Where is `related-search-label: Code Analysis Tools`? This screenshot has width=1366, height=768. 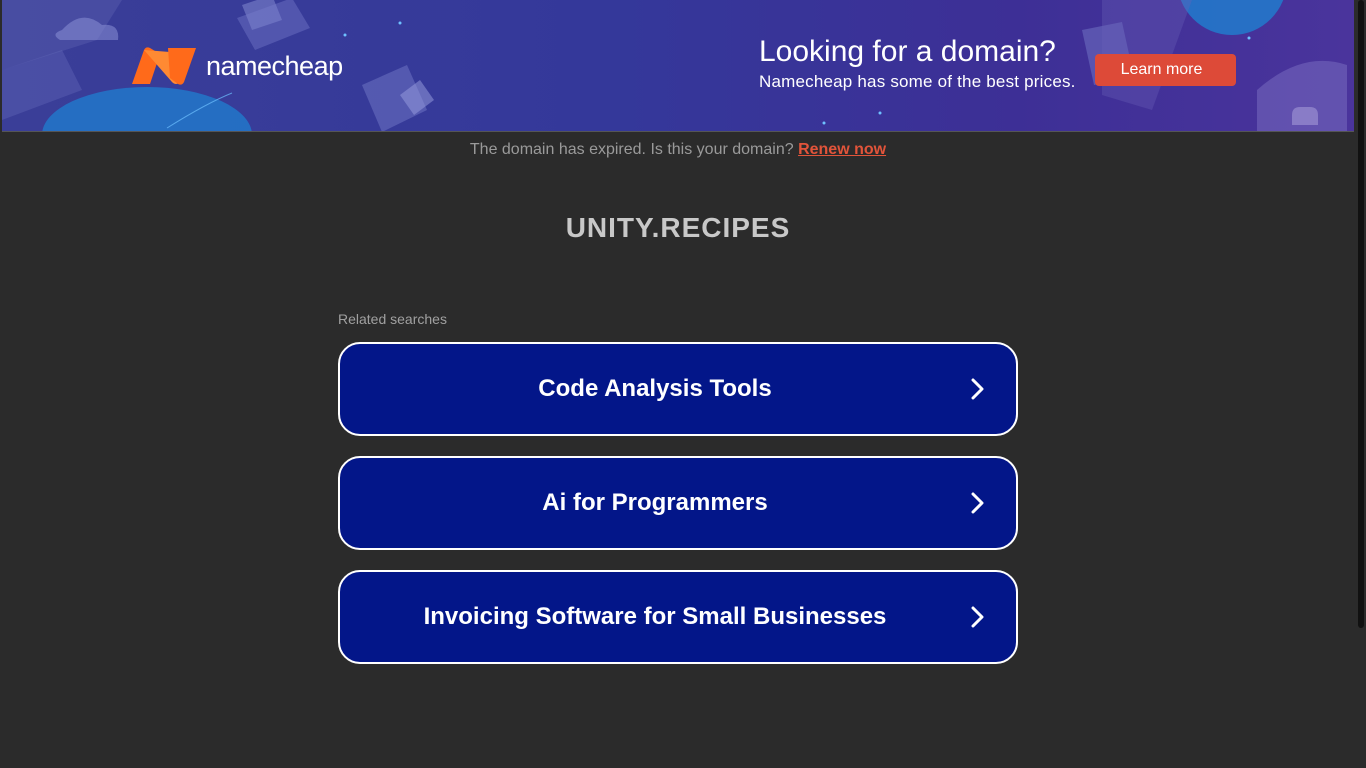
related-search-label: Code Analysis Tools is located at coordinates (655, 388).